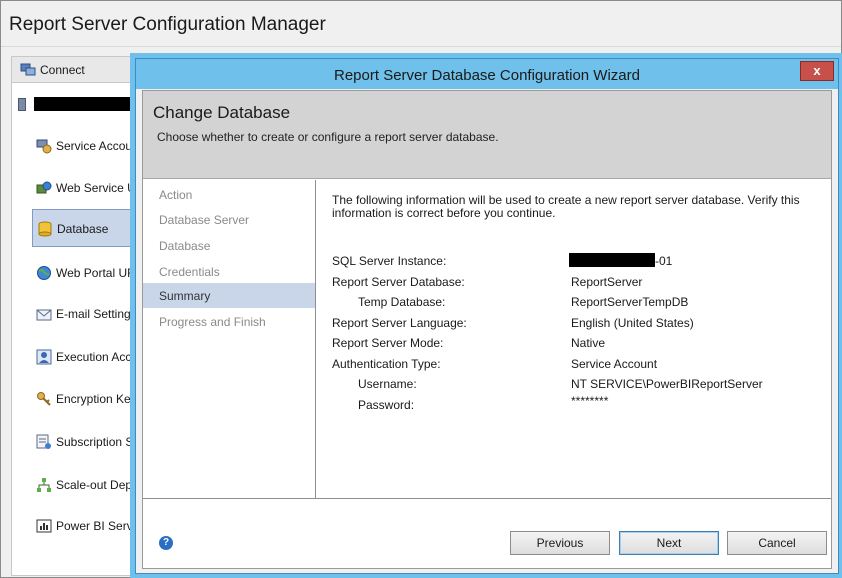 The height and width of the screenshot is (578, 842). What do you see at coordinates (44, 273) in the screenshot?
I see `globe-icon` at bounding box center [44, 273].